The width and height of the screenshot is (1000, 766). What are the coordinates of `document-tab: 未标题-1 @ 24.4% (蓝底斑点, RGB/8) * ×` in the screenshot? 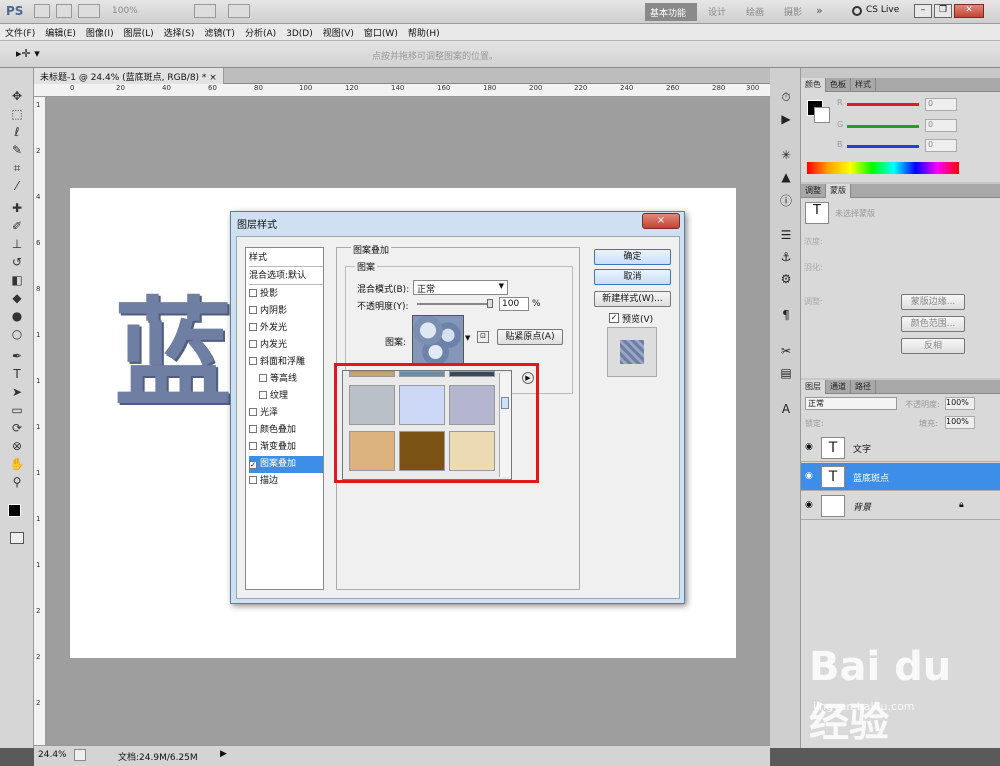 It's located at (129, 76).